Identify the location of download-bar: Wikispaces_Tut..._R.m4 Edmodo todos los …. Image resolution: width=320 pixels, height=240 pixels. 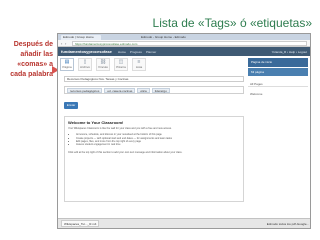
(184, 223).